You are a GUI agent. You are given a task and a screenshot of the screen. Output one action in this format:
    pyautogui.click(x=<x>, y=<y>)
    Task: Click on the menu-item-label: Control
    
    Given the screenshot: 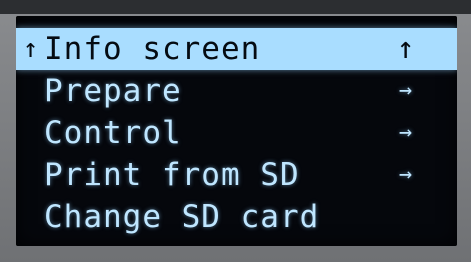 What is the action you would take?
    pyautogui.click(x=113, y=133)
    